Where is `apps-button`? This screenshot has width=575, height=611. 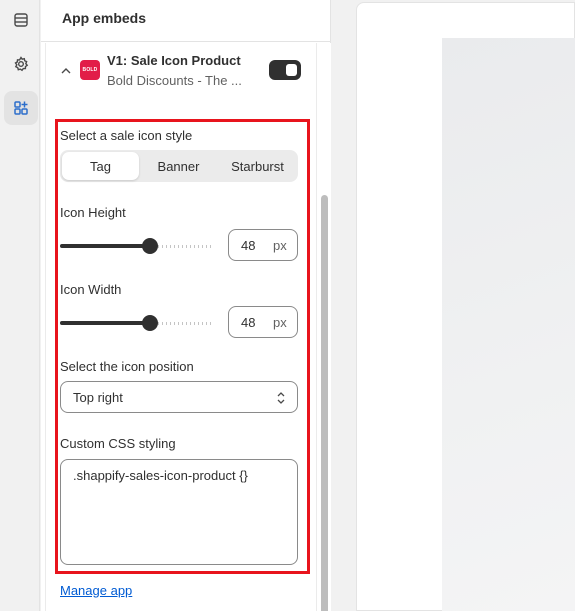
apps-button is located at coordinates (21, 108).